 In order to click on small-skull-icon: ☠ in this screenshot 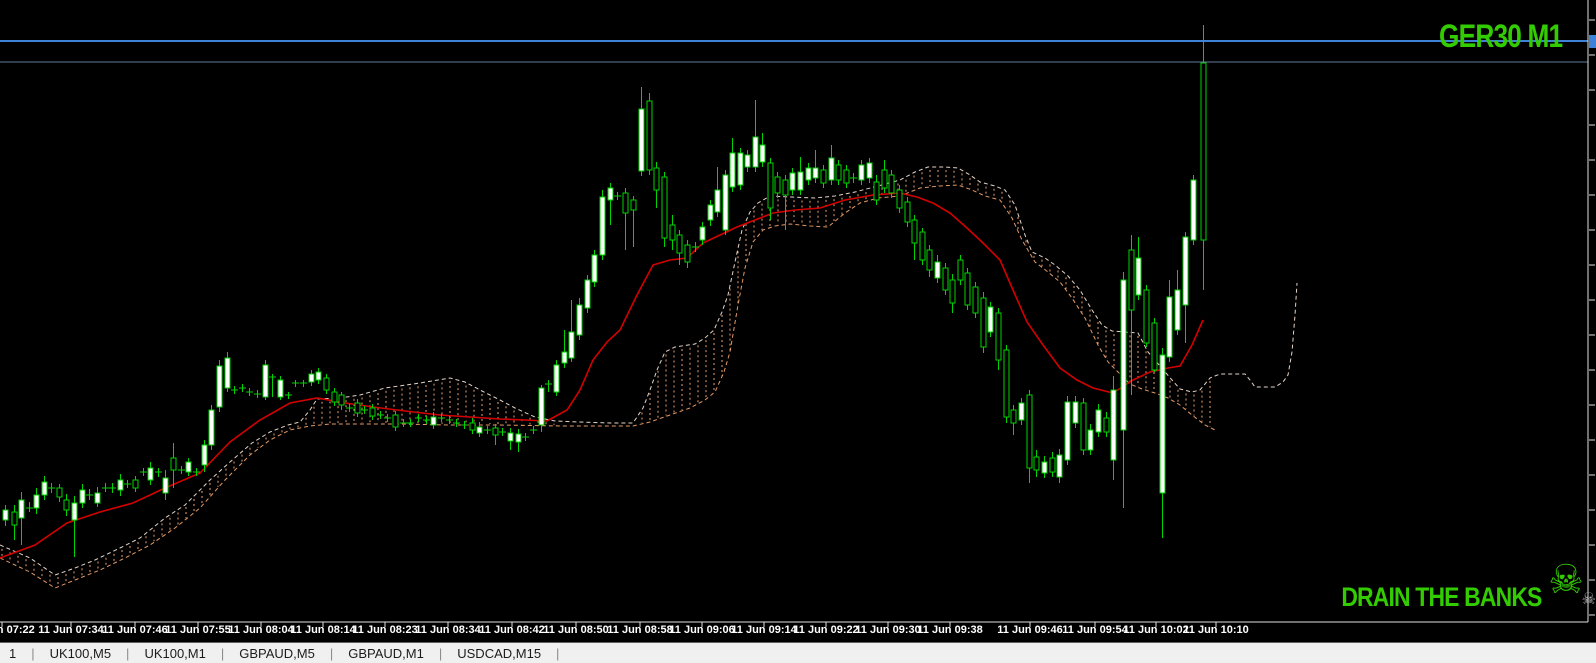, I will do `click(1588, 599)`.